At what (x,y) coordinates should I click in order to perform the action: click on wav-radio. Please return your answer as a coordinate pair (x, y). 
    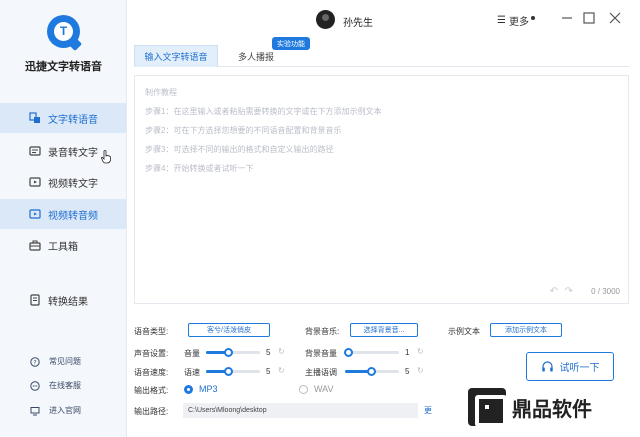
    Looking at the image, I should click on (303, 389).